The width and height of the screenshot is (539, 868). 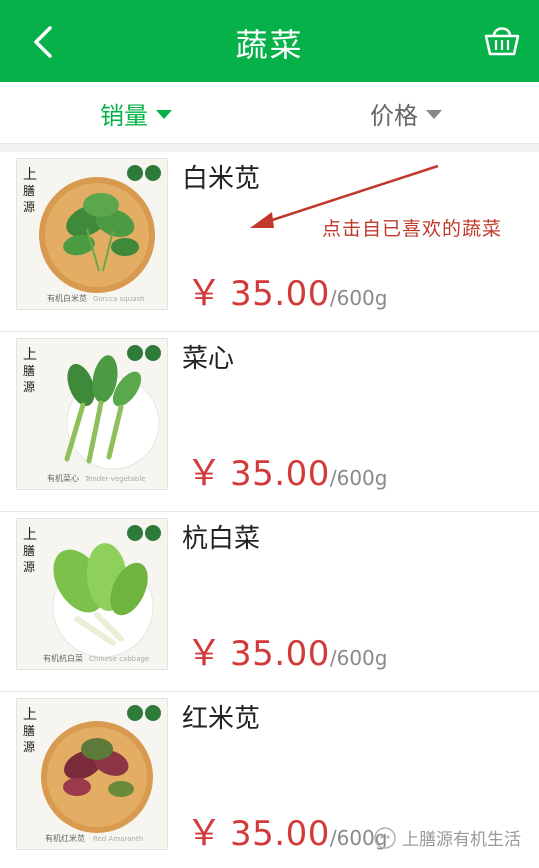 I want to click on page-title: 蔬菜, so click(x=269, y=45).